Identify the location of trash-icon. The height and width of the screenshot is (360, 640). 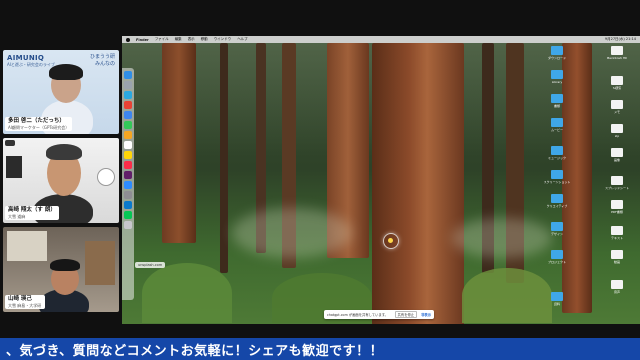
(128, 225).